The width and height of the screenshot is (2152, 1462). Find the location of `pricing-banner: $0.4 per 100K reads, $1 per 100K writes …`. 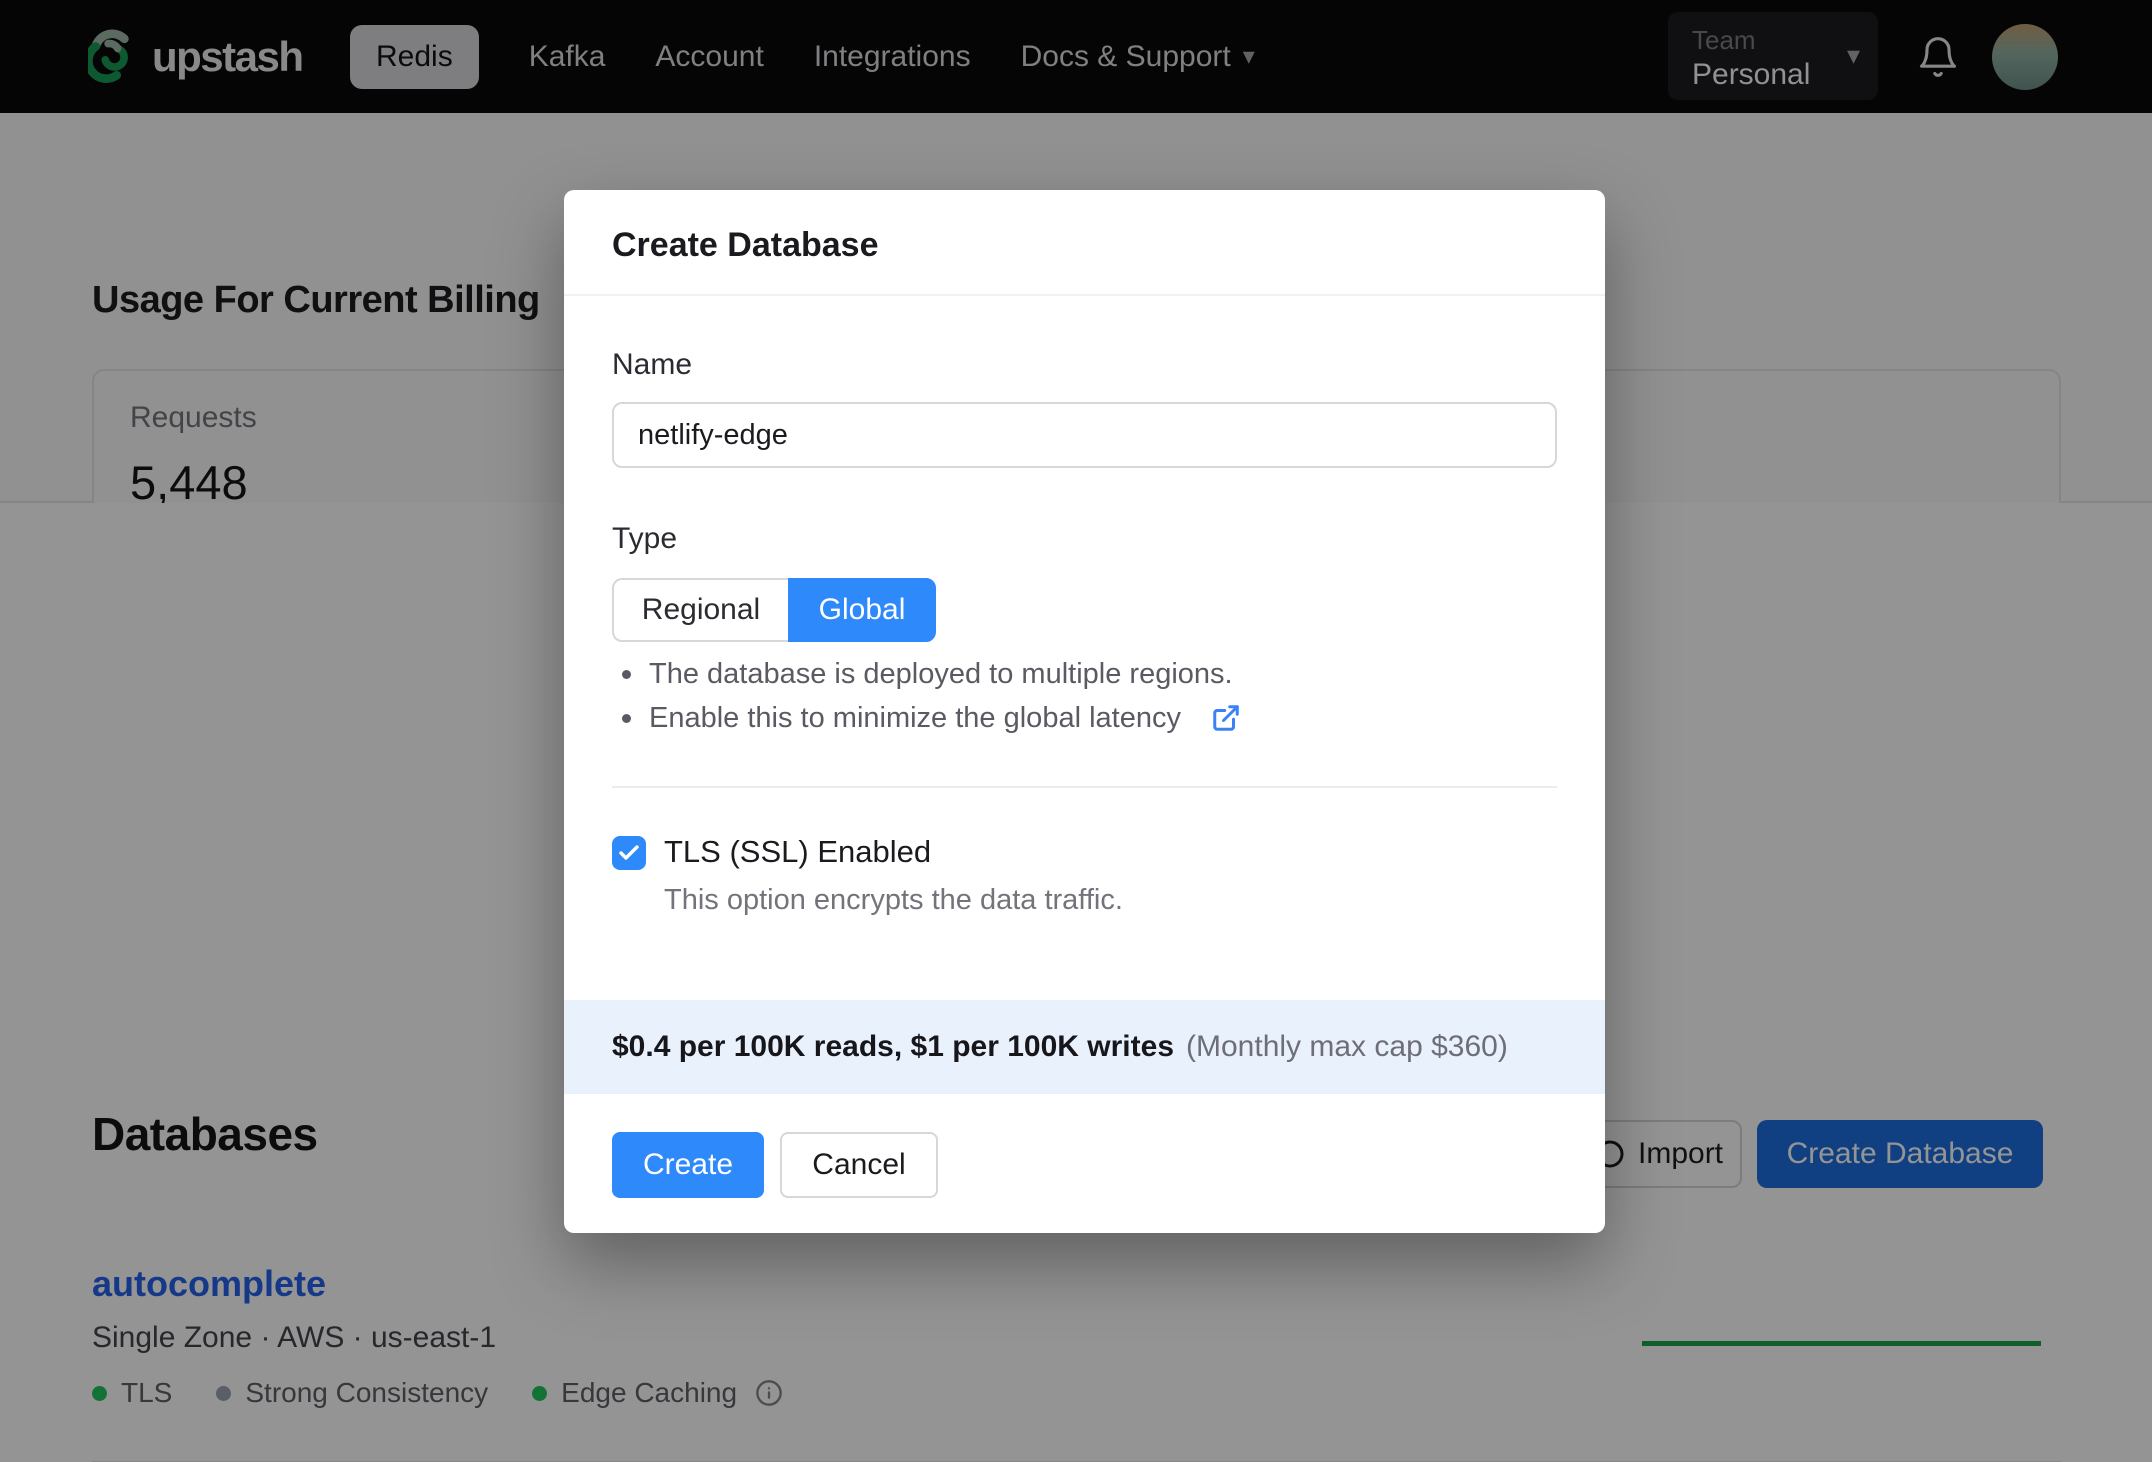

pricing-banner: $0.4 per 100K reads, $1 per 100K writes … is located at coordinates (1084, 1047).